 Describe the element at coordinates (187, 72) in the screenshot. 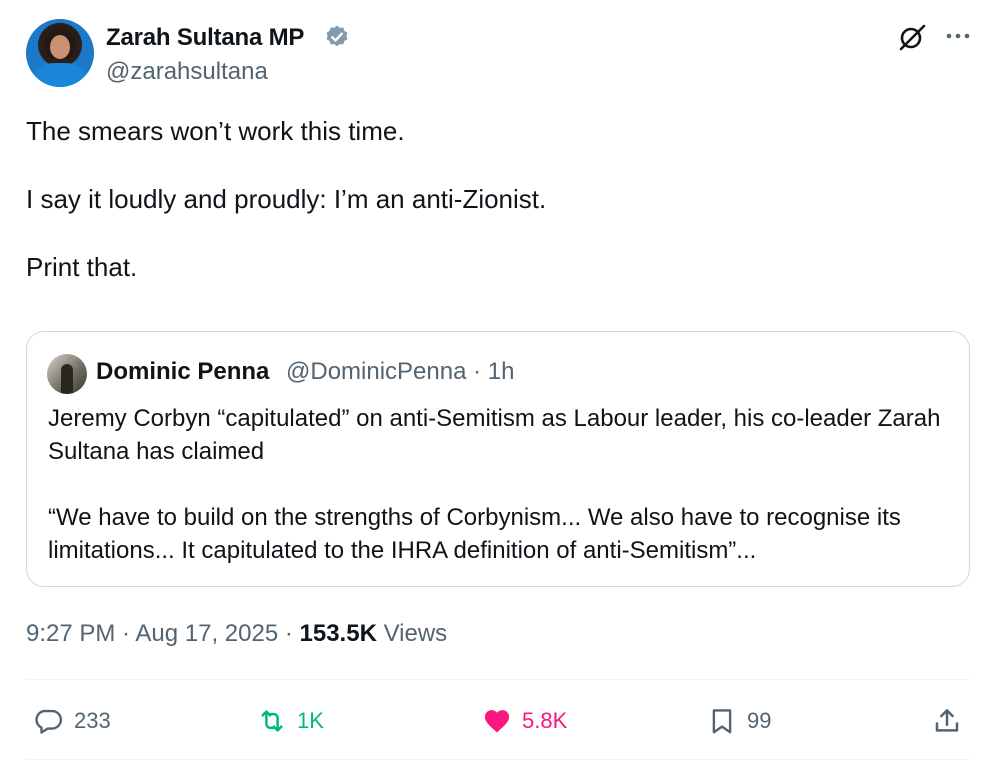

I see `author-handle: @zarahsultana` at that location.